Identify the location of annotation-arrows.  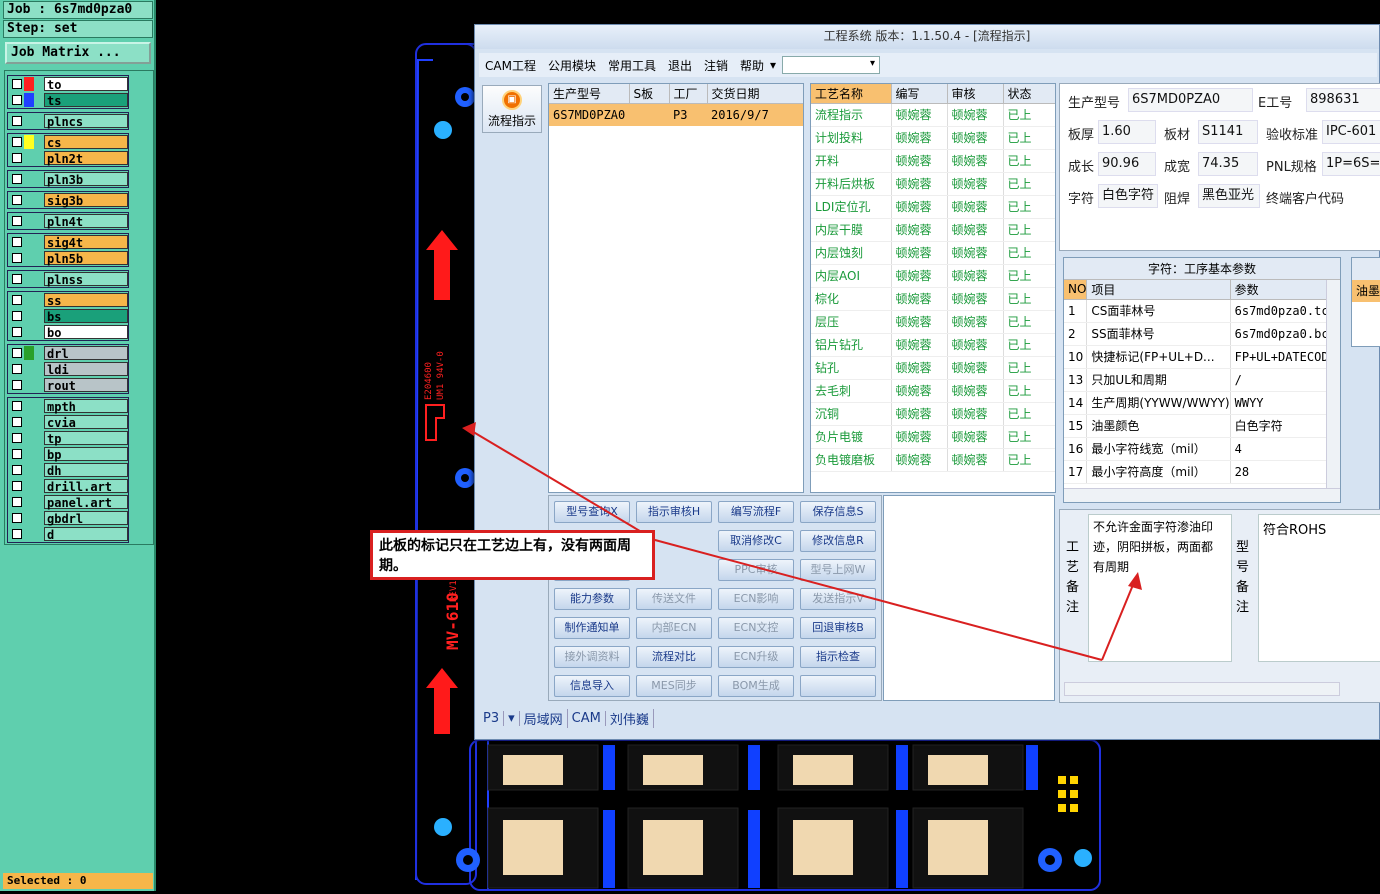
(802, 541).